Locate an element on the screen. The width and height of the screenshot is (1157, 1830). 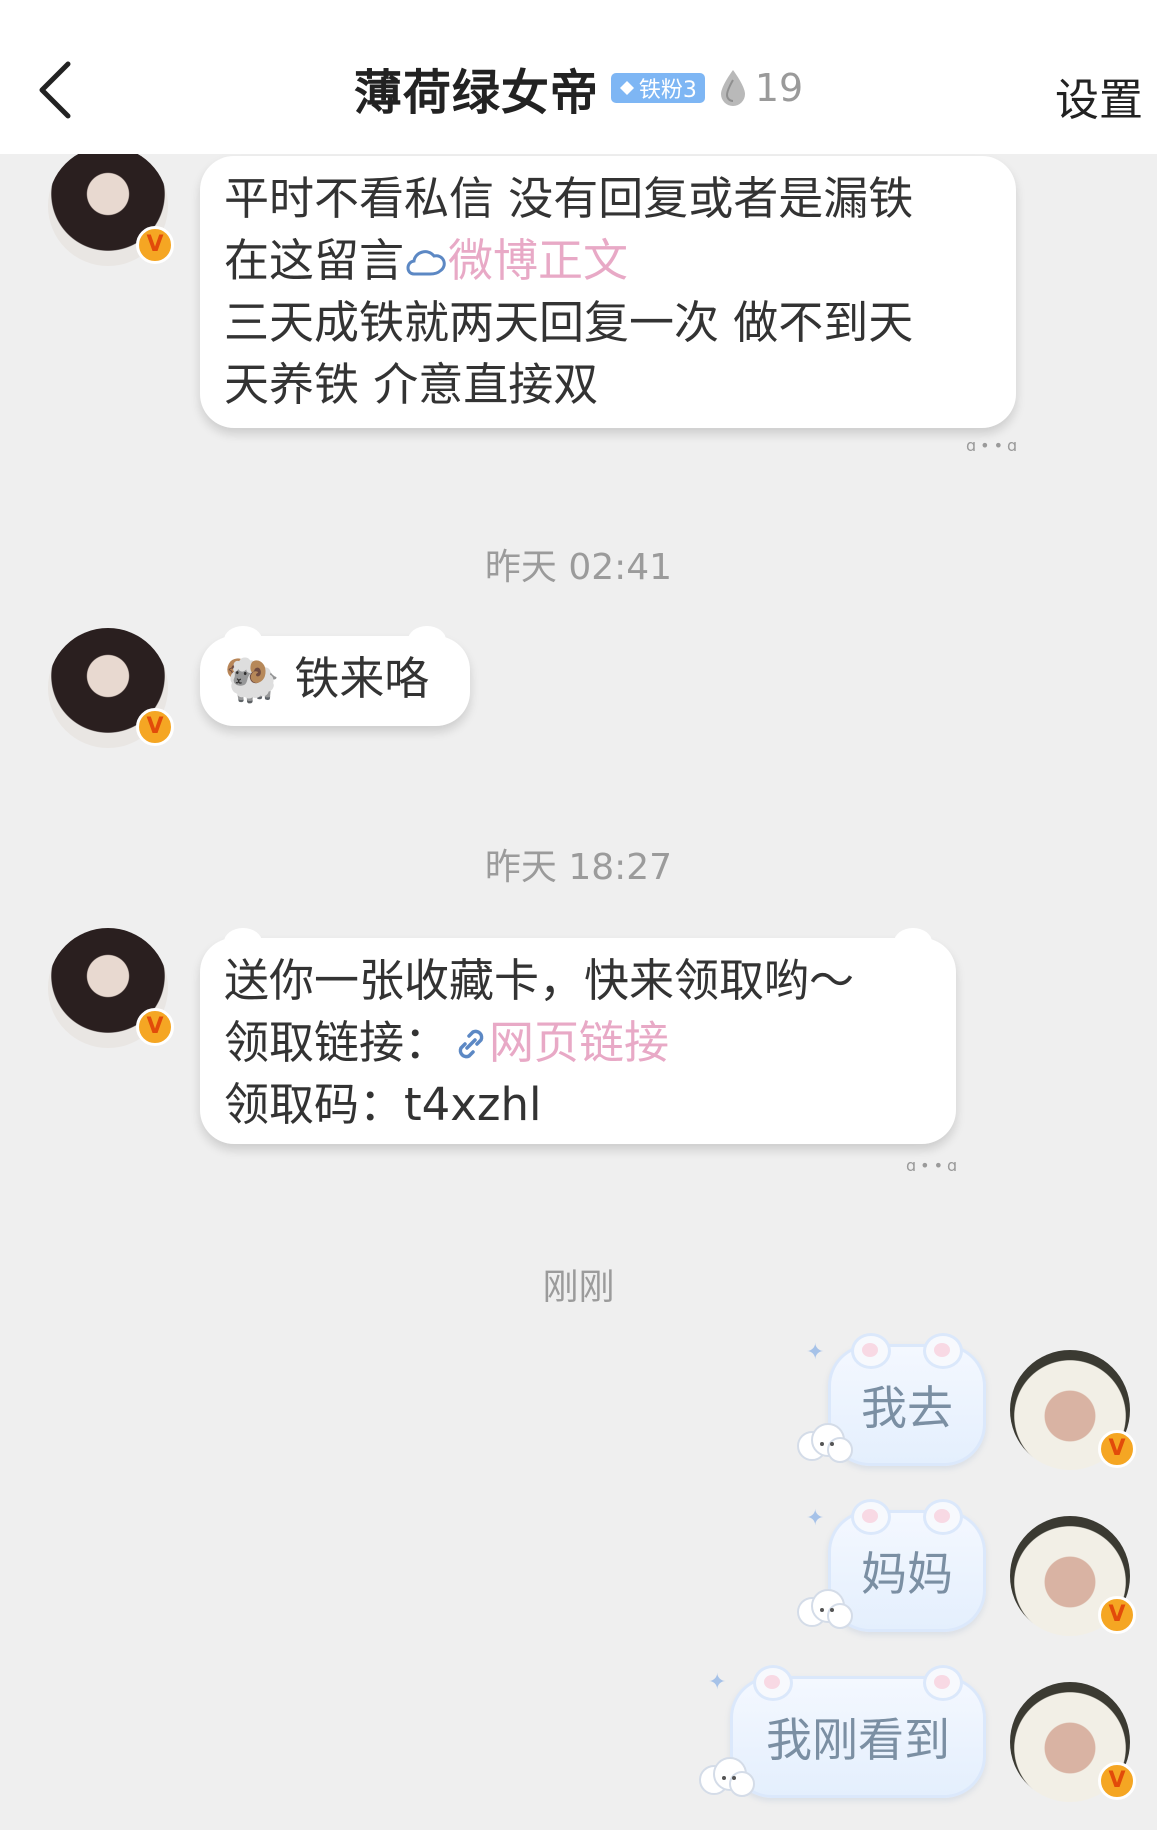
sheep-emoji: 🐏 is located at coordinates (252, 678).